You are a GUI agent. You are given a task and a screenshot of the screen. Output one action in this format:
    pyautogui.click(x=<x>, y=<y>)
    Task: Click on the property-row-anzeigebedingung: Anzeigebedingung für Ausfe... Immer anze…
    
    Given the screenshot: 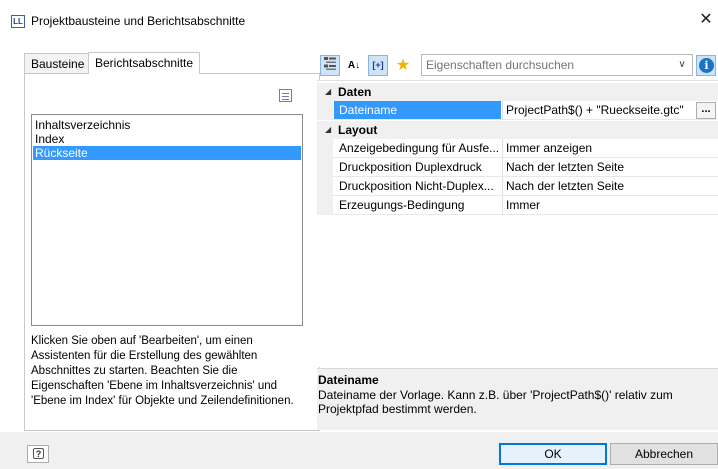 What is the action you would take?
    pyautogui.click(x=517, y=148)
    